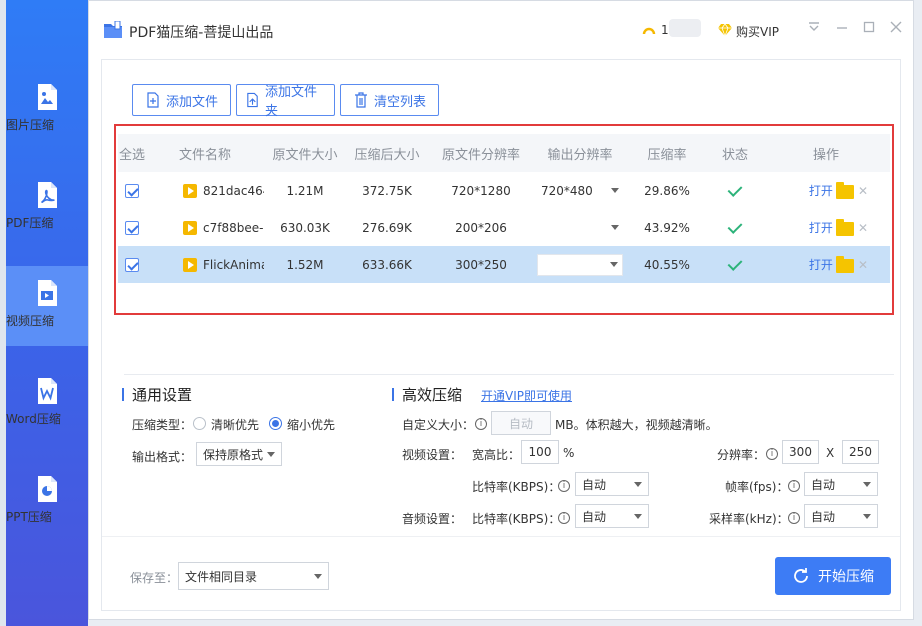 Image resolution: width=922 pixels, height=626 pixels. What do you see at coordinates (801, 575) in the screenshot?
I see `refresh-icon` at bounding box center [801, 575].